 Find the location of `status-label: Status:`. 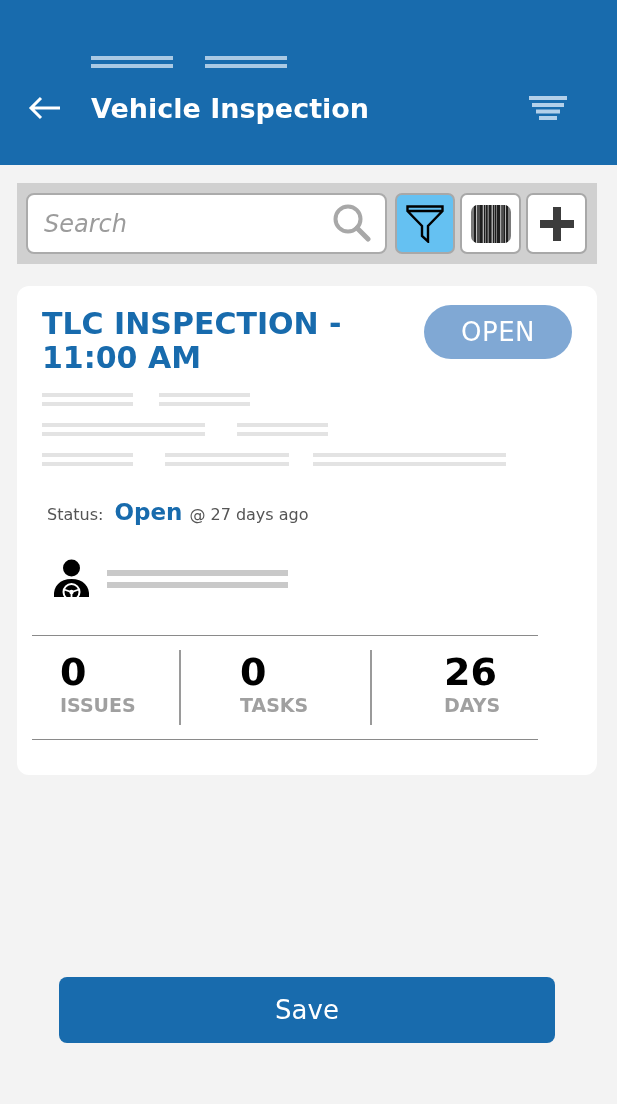

status-label: Status: is located at coordinates (75, 514).